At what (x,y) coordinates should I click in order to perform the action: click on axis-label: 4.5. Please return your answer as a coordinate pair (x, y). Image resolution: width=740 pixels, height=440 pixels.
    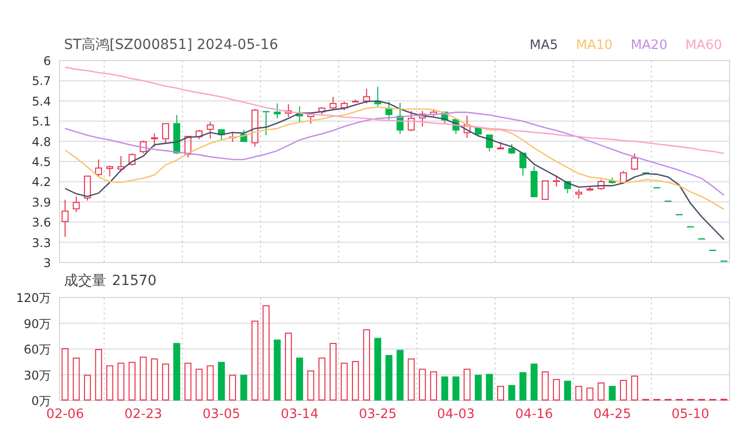
    Looking at the image, I should click on (41, 162).